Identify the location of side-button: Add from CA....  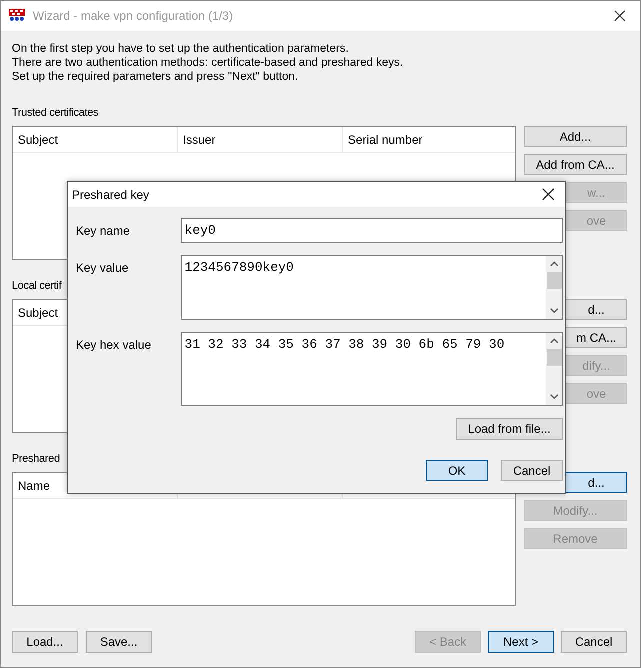
(575, 164).